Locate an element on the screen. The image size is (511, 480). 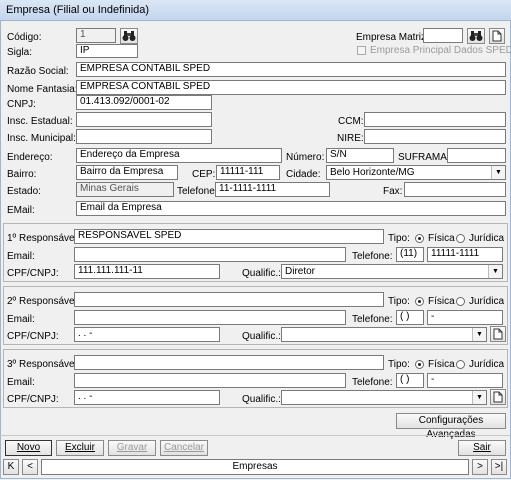
responsavel-field: RESPONSAVEL SPED is located at coordinates (229, 236).